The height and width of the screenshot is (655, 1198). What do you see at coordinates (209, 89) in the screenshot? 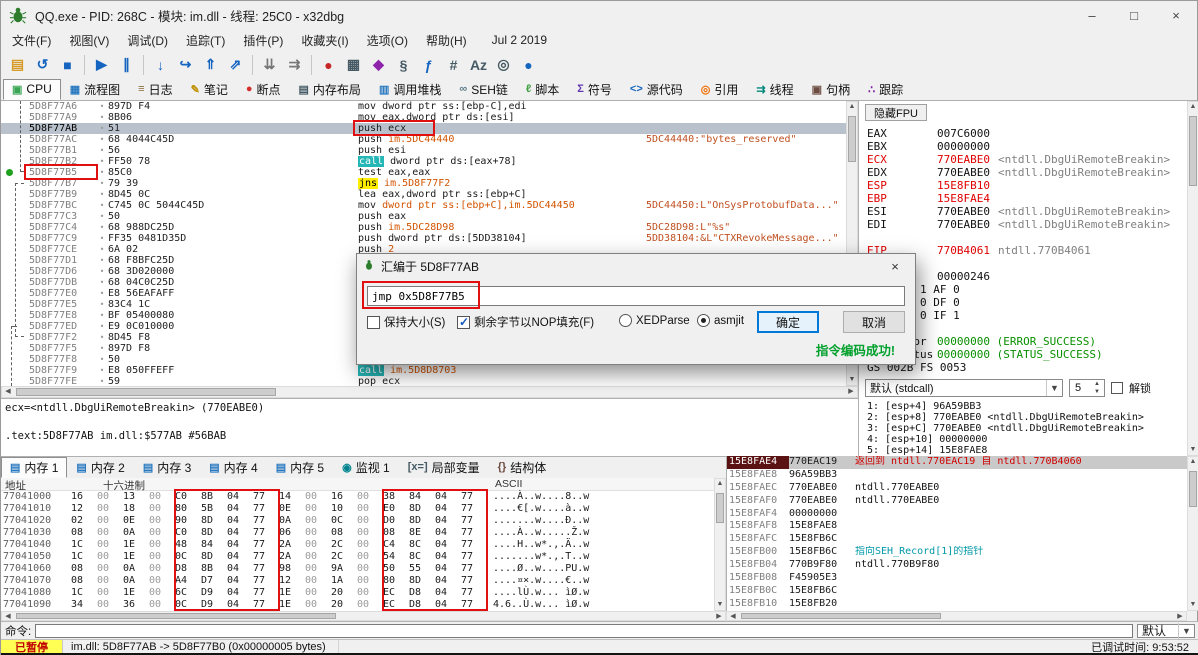
I see `tab-notes: ✎ 笔记` at bounding box center [209, 89].